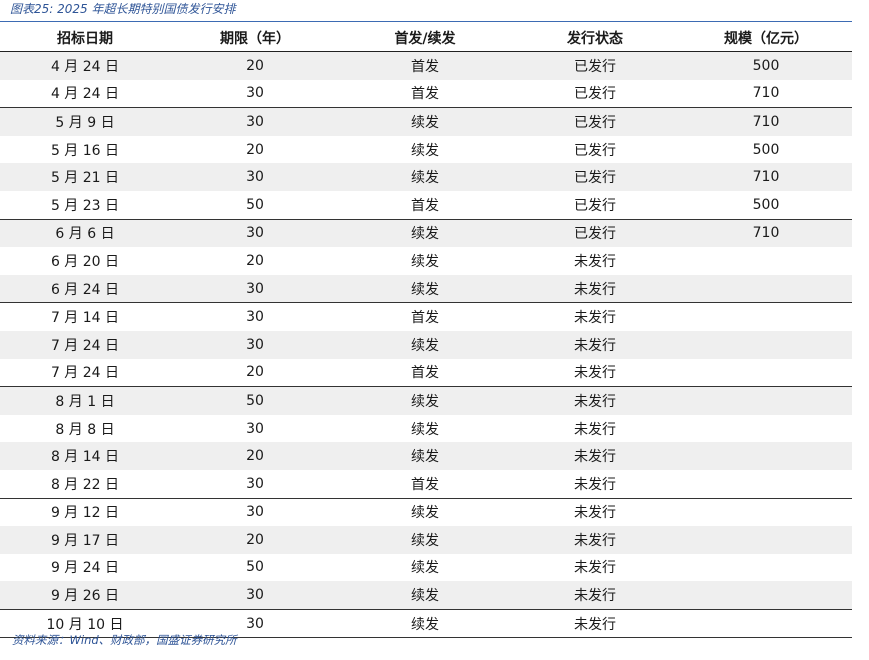 The height and width of the screenshot is (660, 869). I want to click on table-row: 9 月 24 日 50 续发 未发行, so click(426, 568).